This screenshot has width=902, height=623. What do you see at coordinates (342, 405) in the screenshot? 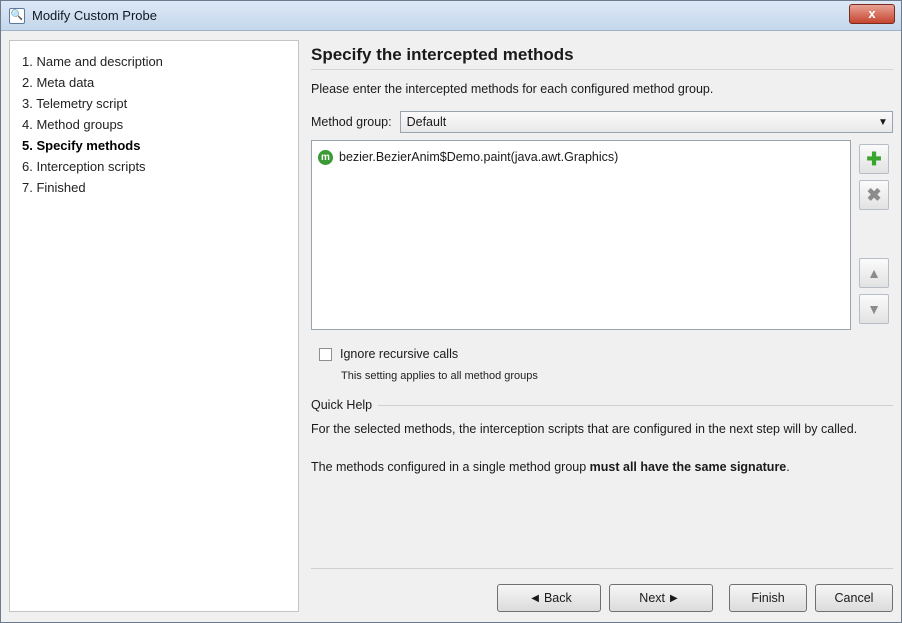
I see `quick-help-title: Quick Help` at bounding box center [342, 405].